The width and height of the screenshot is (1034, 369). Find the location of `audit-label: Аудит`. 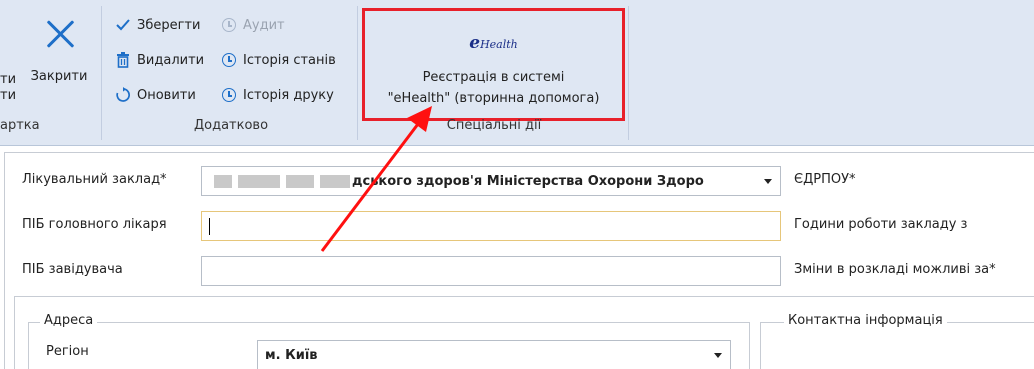

audit-label: Аудит is located at coordinates (264, 25).